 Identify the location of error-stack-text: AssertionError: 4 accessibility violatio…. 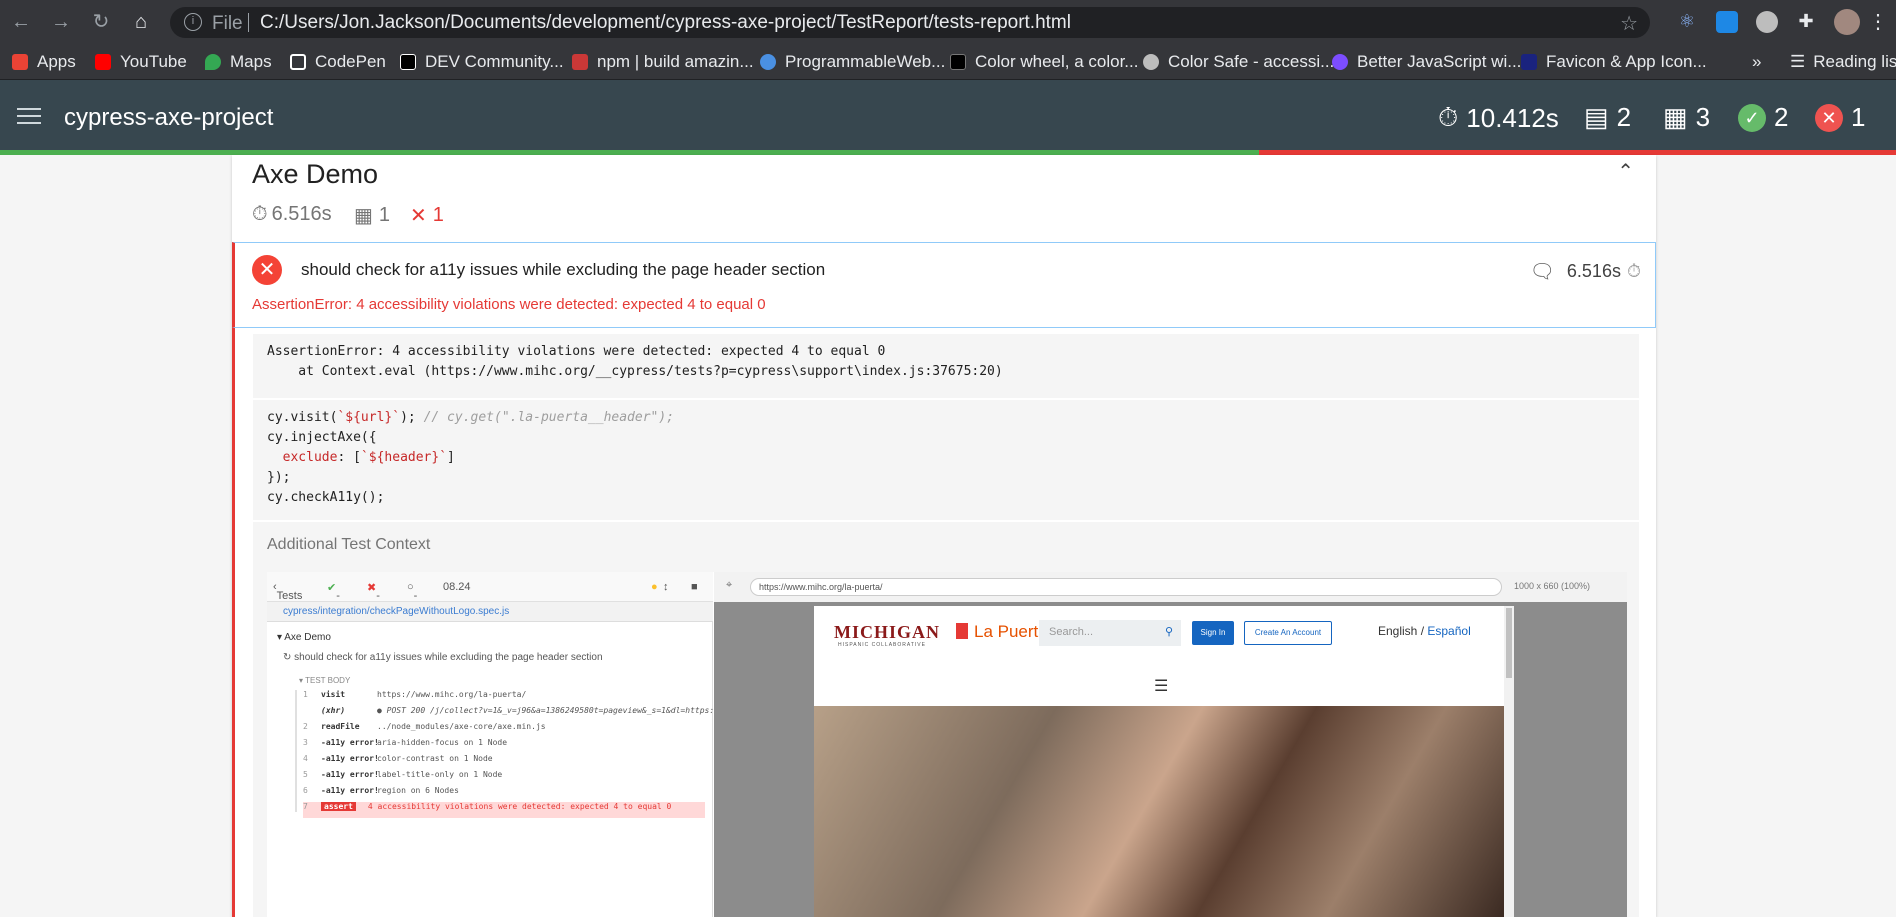
(635, 361).